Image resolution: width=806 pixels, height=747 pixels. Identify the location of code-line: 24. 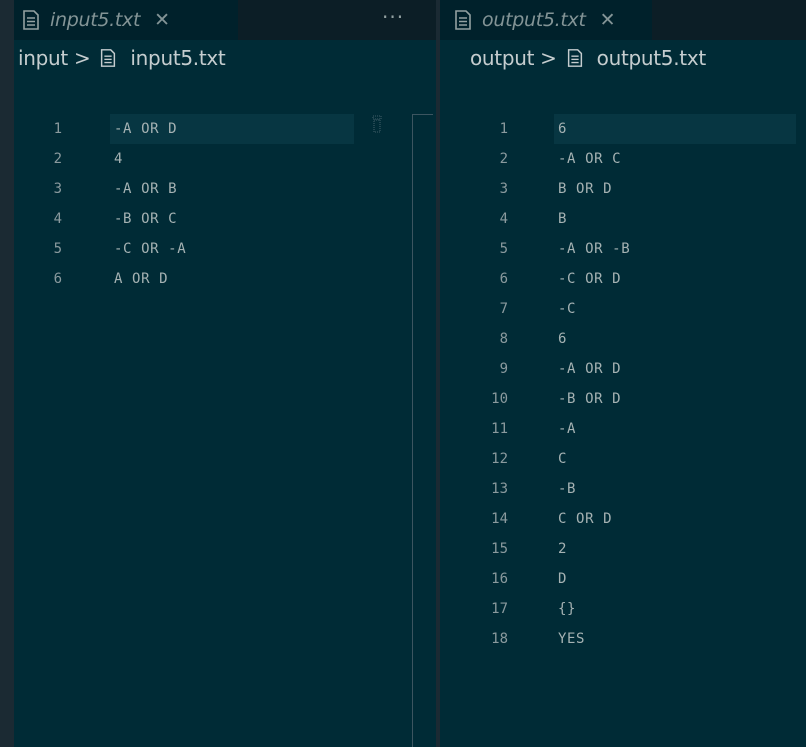
(184, 159).